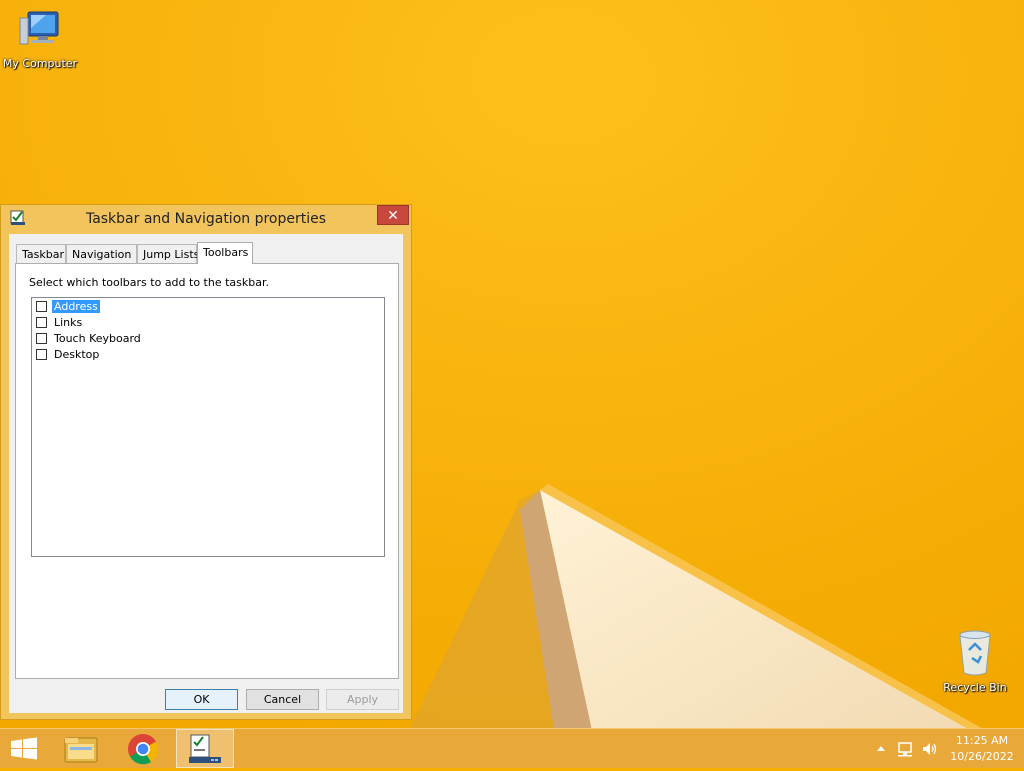  I want to click on list-item-touch-keyboard: Touch Keyboard, so click(89, 339).